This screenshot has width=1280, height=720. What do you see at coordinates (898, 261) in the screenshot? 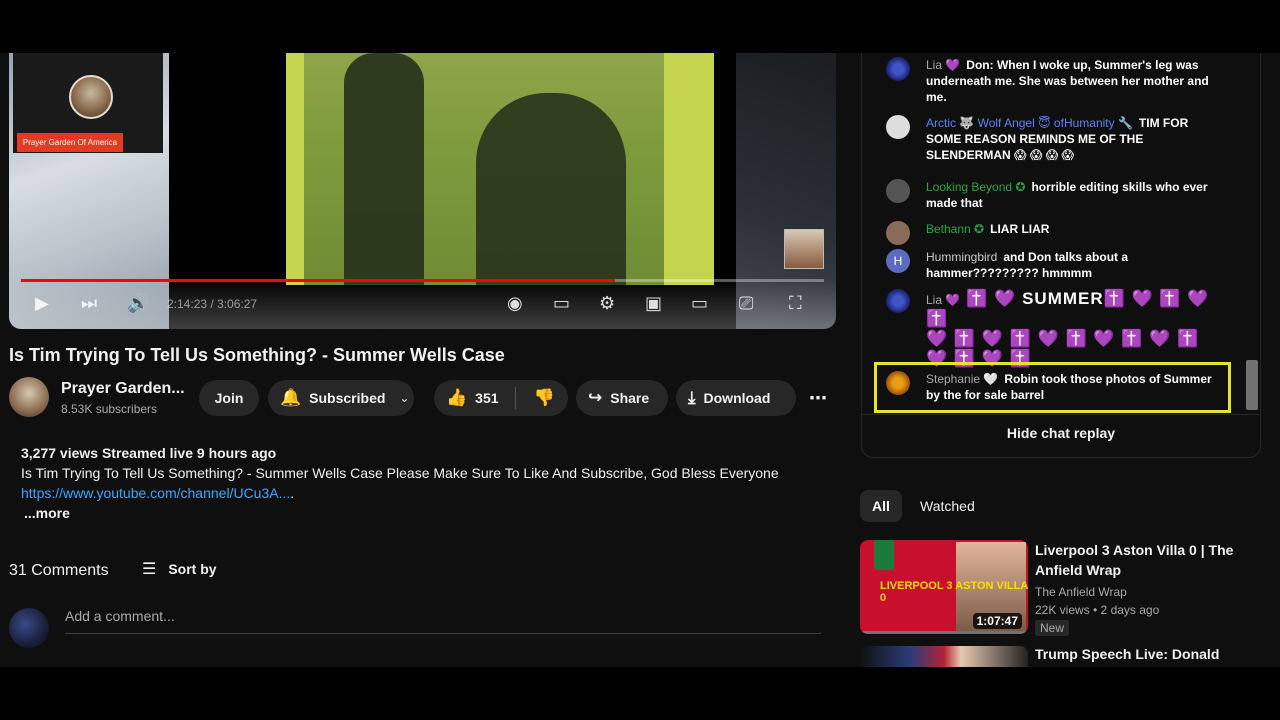
I see `chat-avatar: H` at bounding box center [898, 261].